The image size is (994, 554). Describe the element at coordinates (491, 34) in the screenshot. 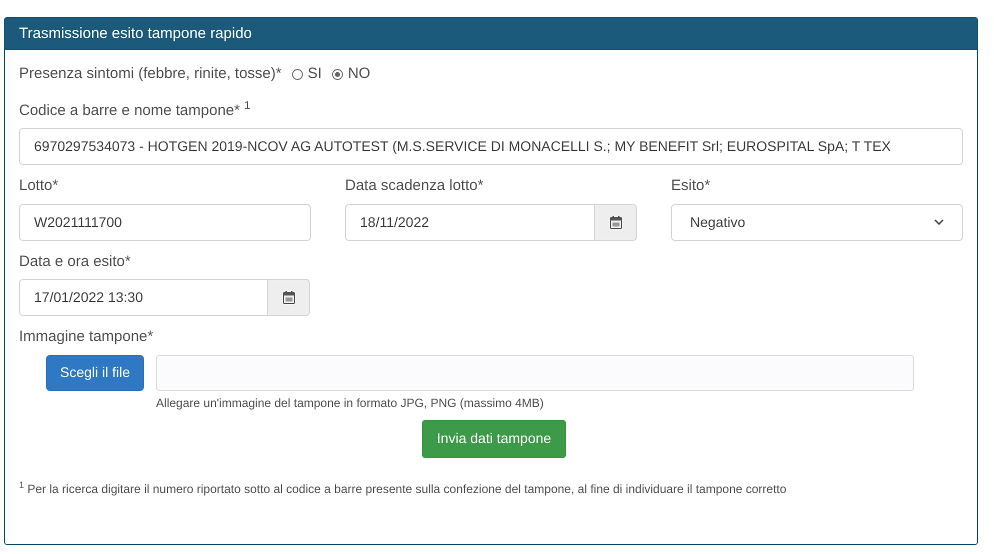

I see `panel-header: Trasmissione esito tampone rapido` at that location.